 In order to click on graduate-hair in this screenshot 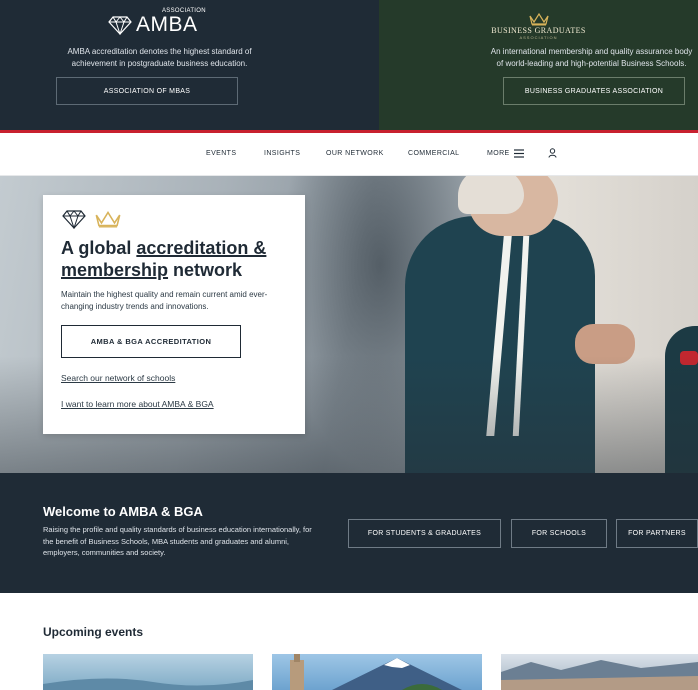, I will do `click(491, 195)`.